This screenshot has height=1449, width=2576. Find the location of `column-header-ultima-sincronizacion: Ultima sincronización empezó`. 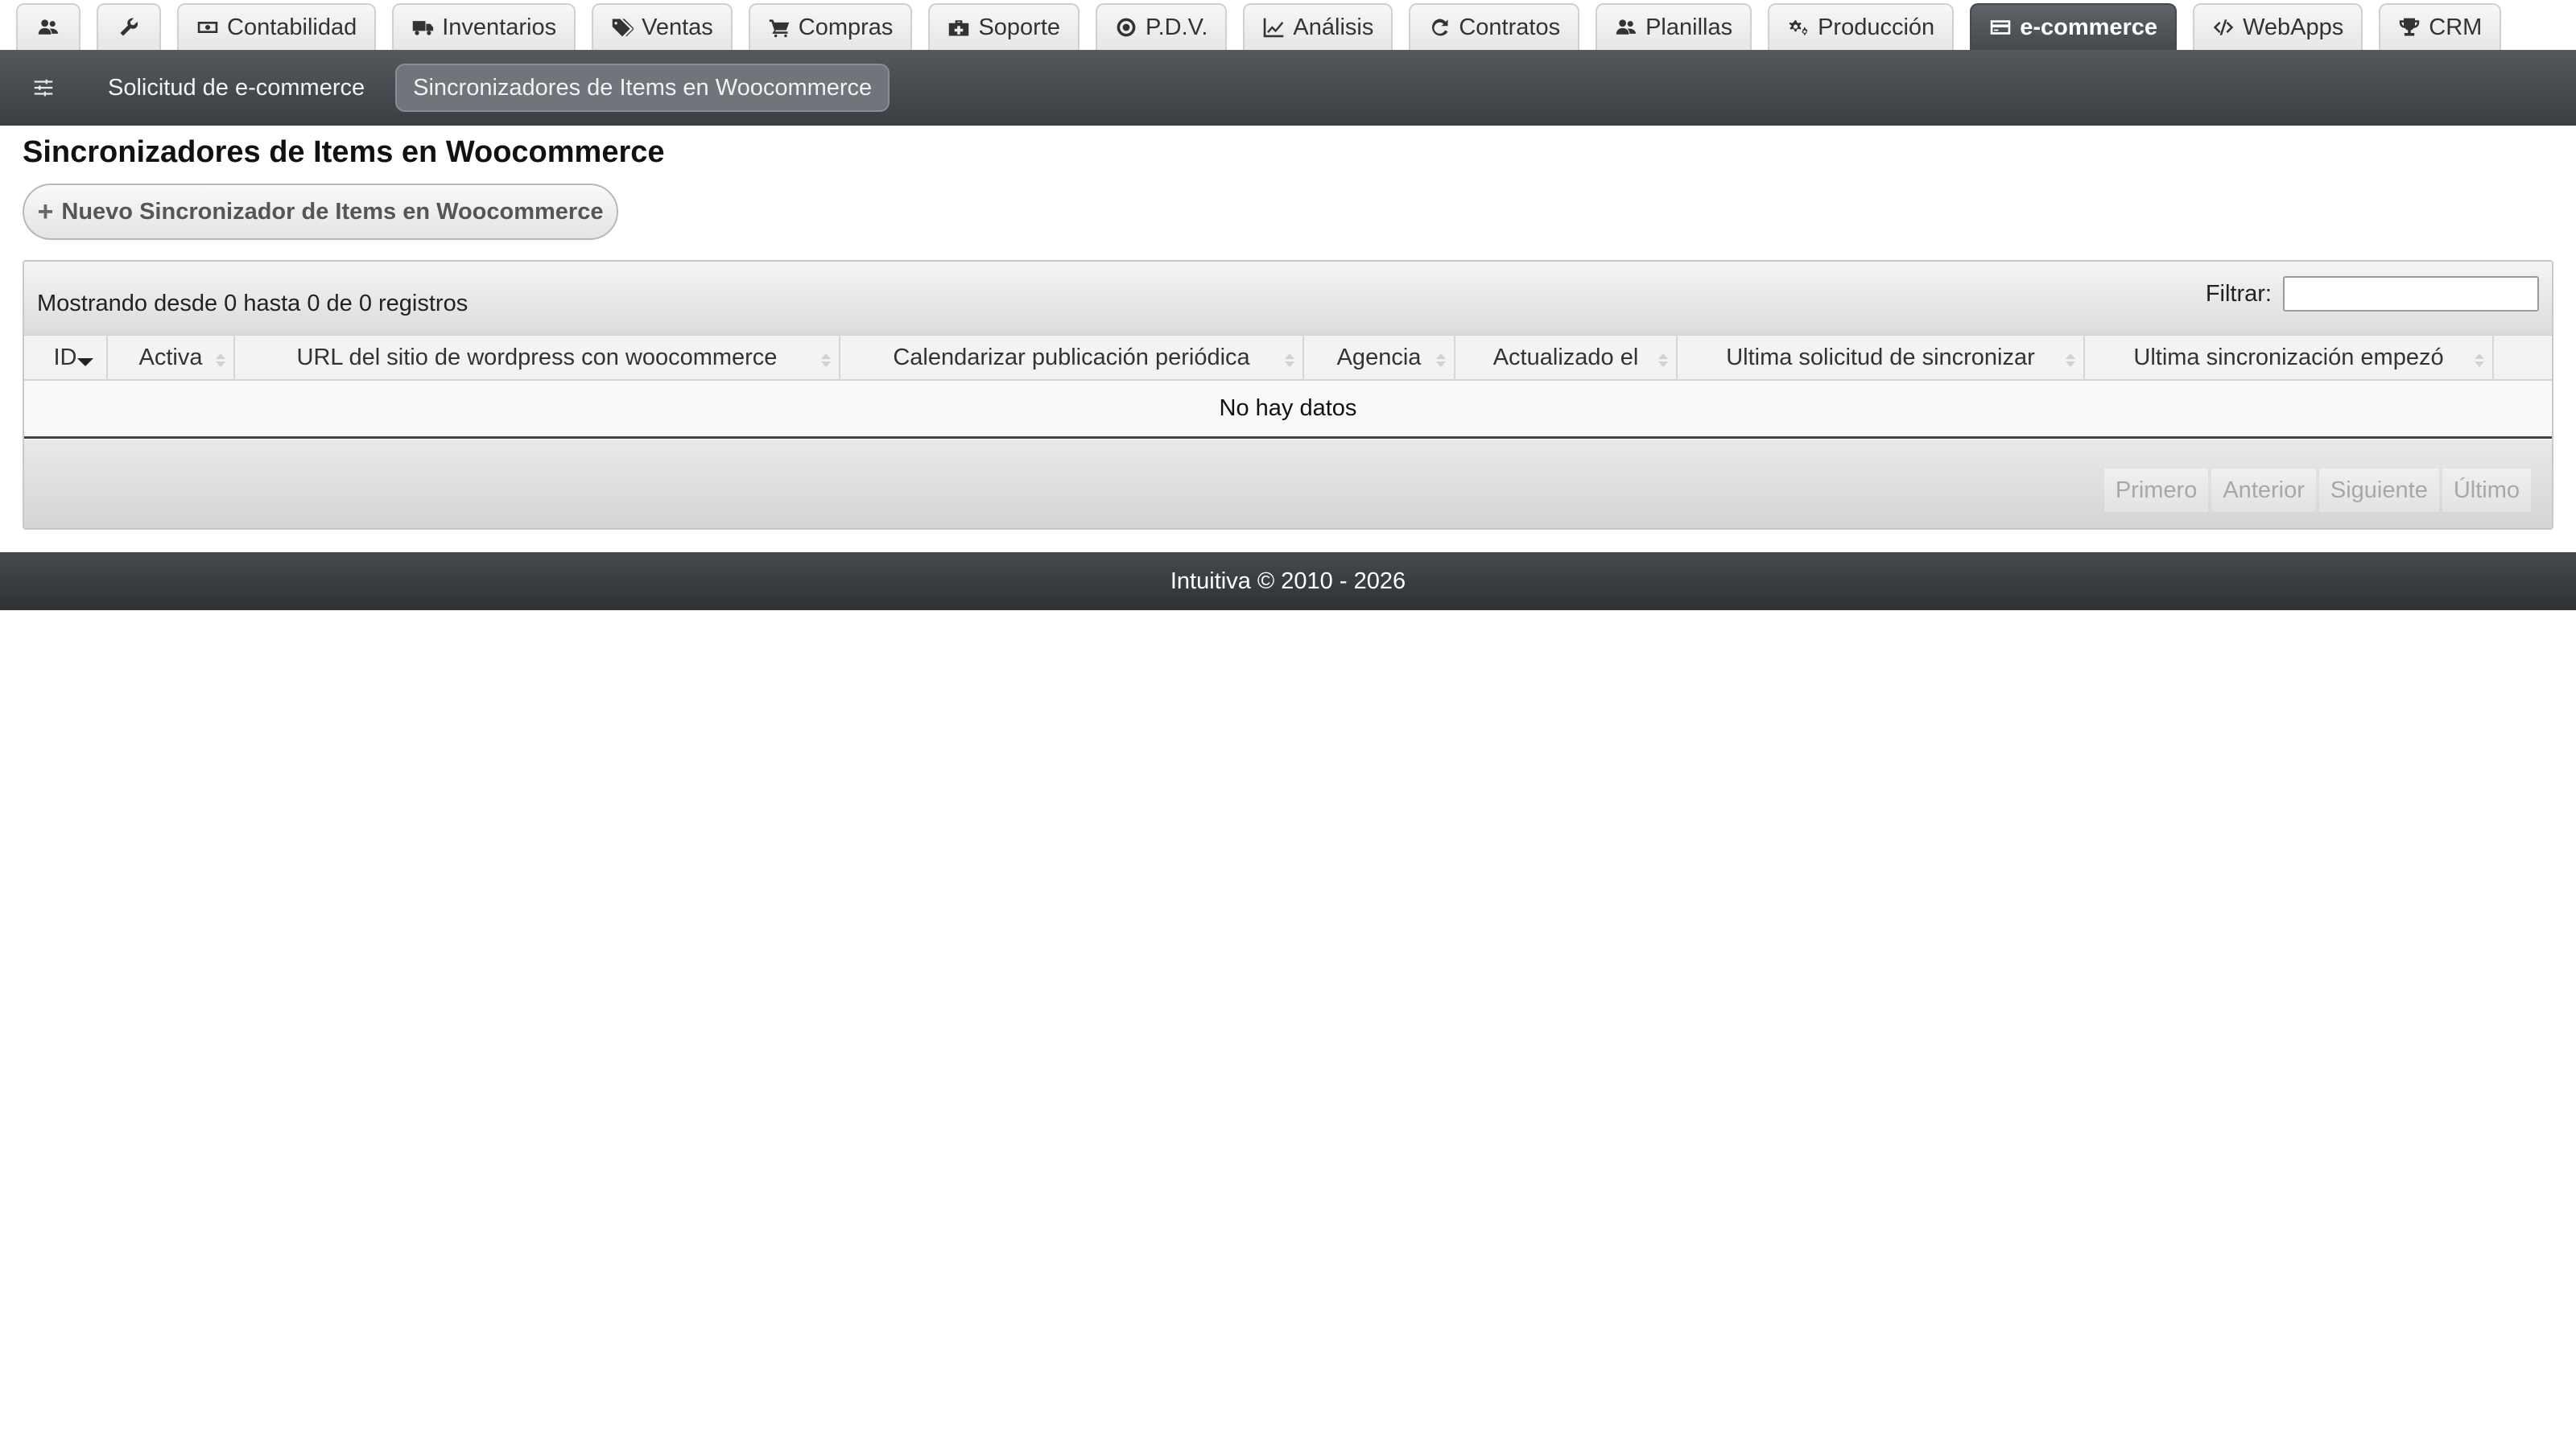

column-header-ultima-sincronizacion: Ultima sincronización empezó is located at coordinates (2289, 357).